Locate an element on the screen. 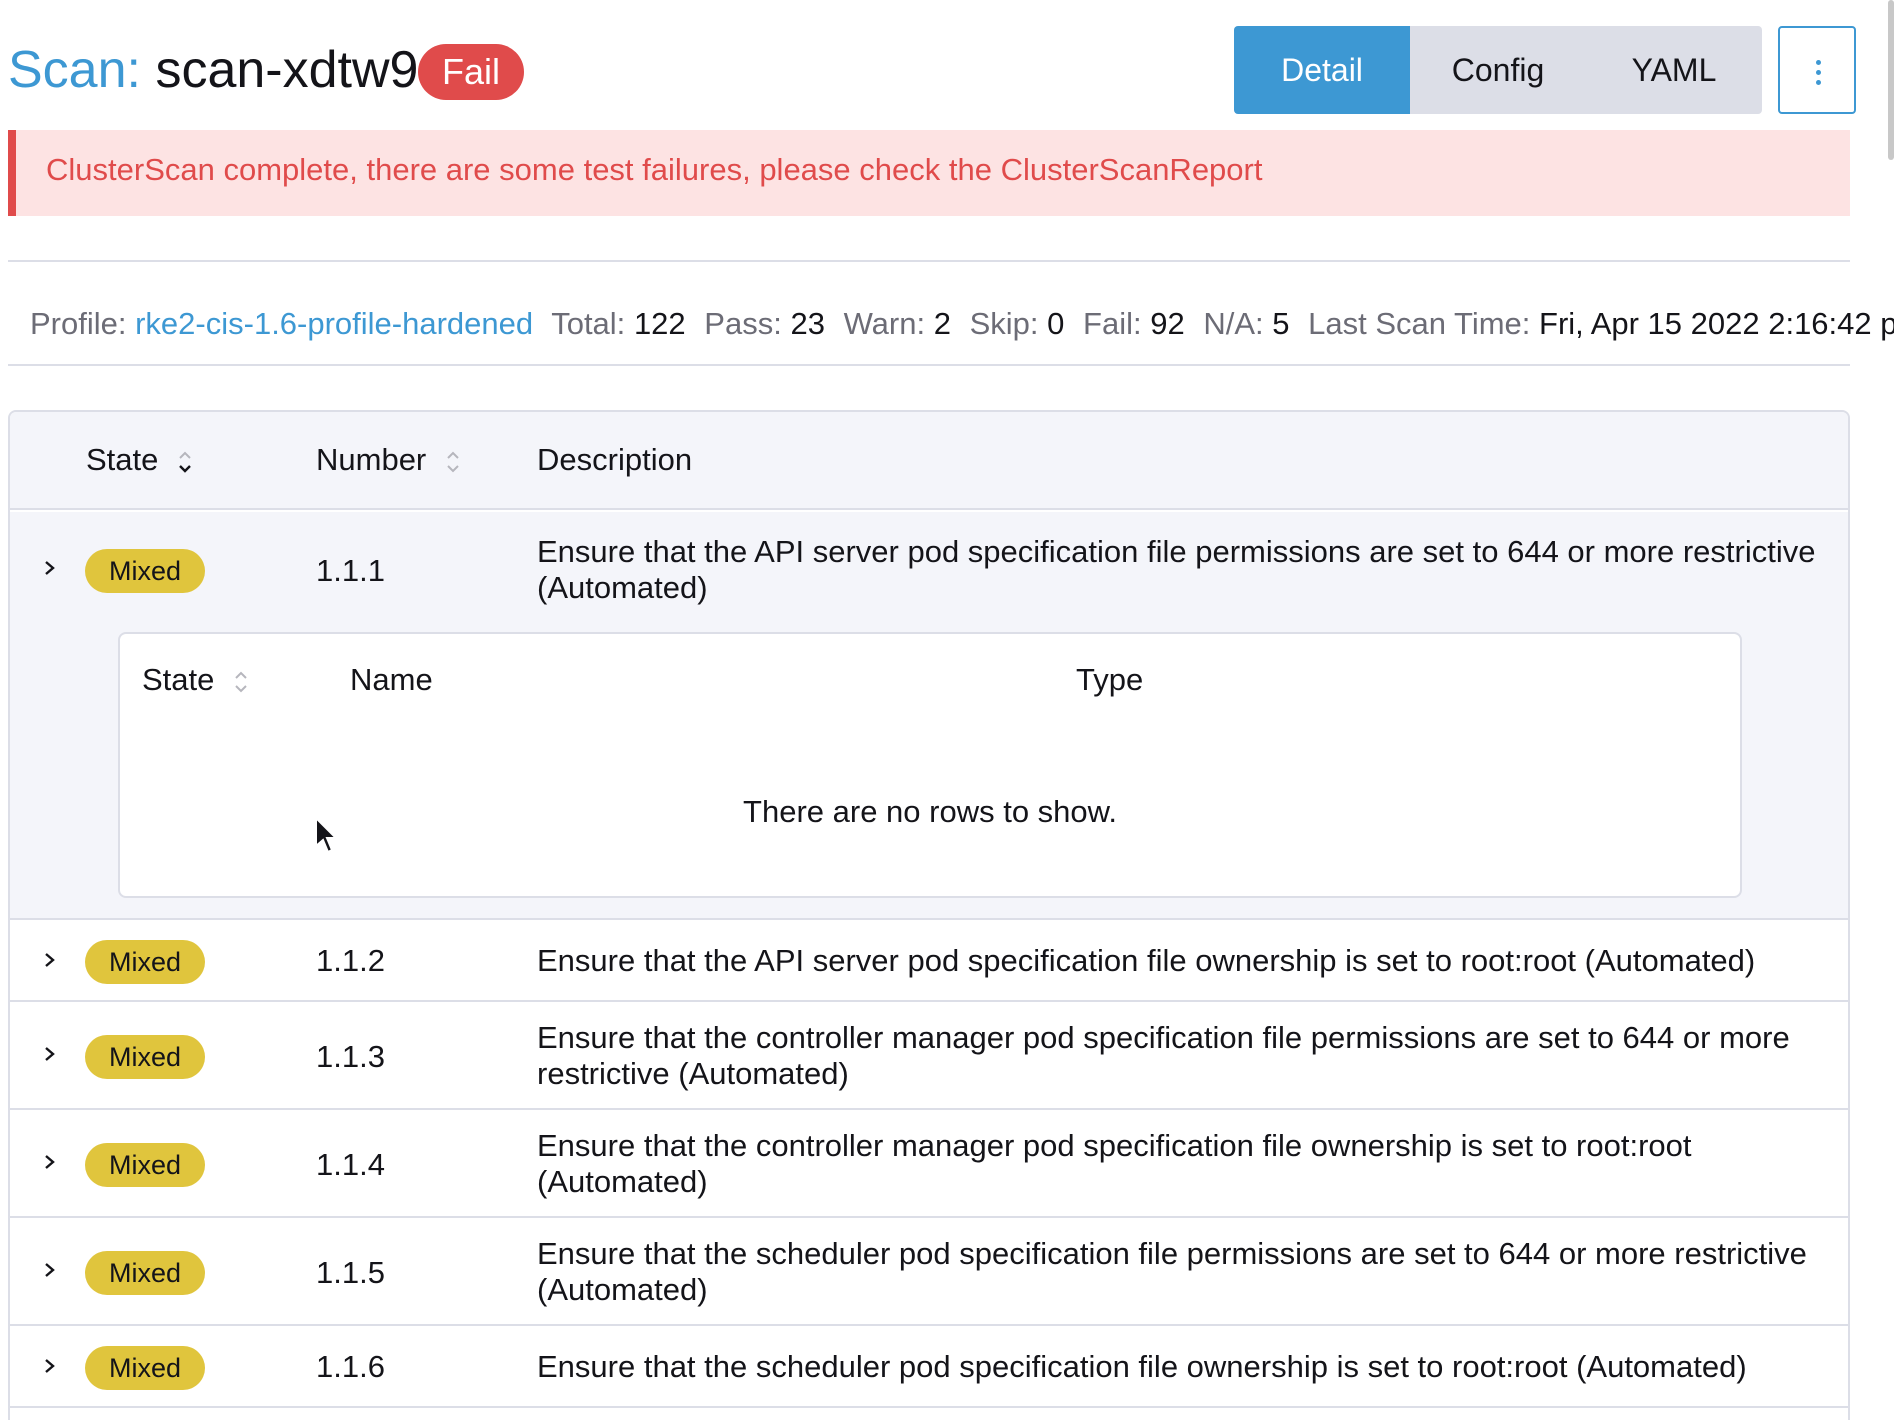 The width and height of the screenshot is (1894, 1420). column-header-number: Number is located at coordinates (388, 460).